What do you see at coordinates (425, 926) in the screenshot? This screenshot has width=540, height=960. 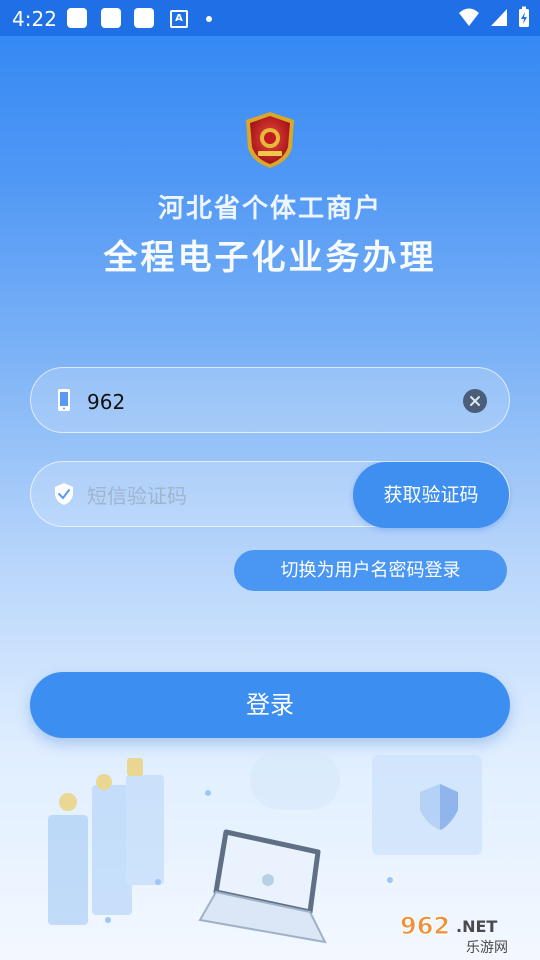 I see `svg-text: 962` at bounding box center [425, 926].